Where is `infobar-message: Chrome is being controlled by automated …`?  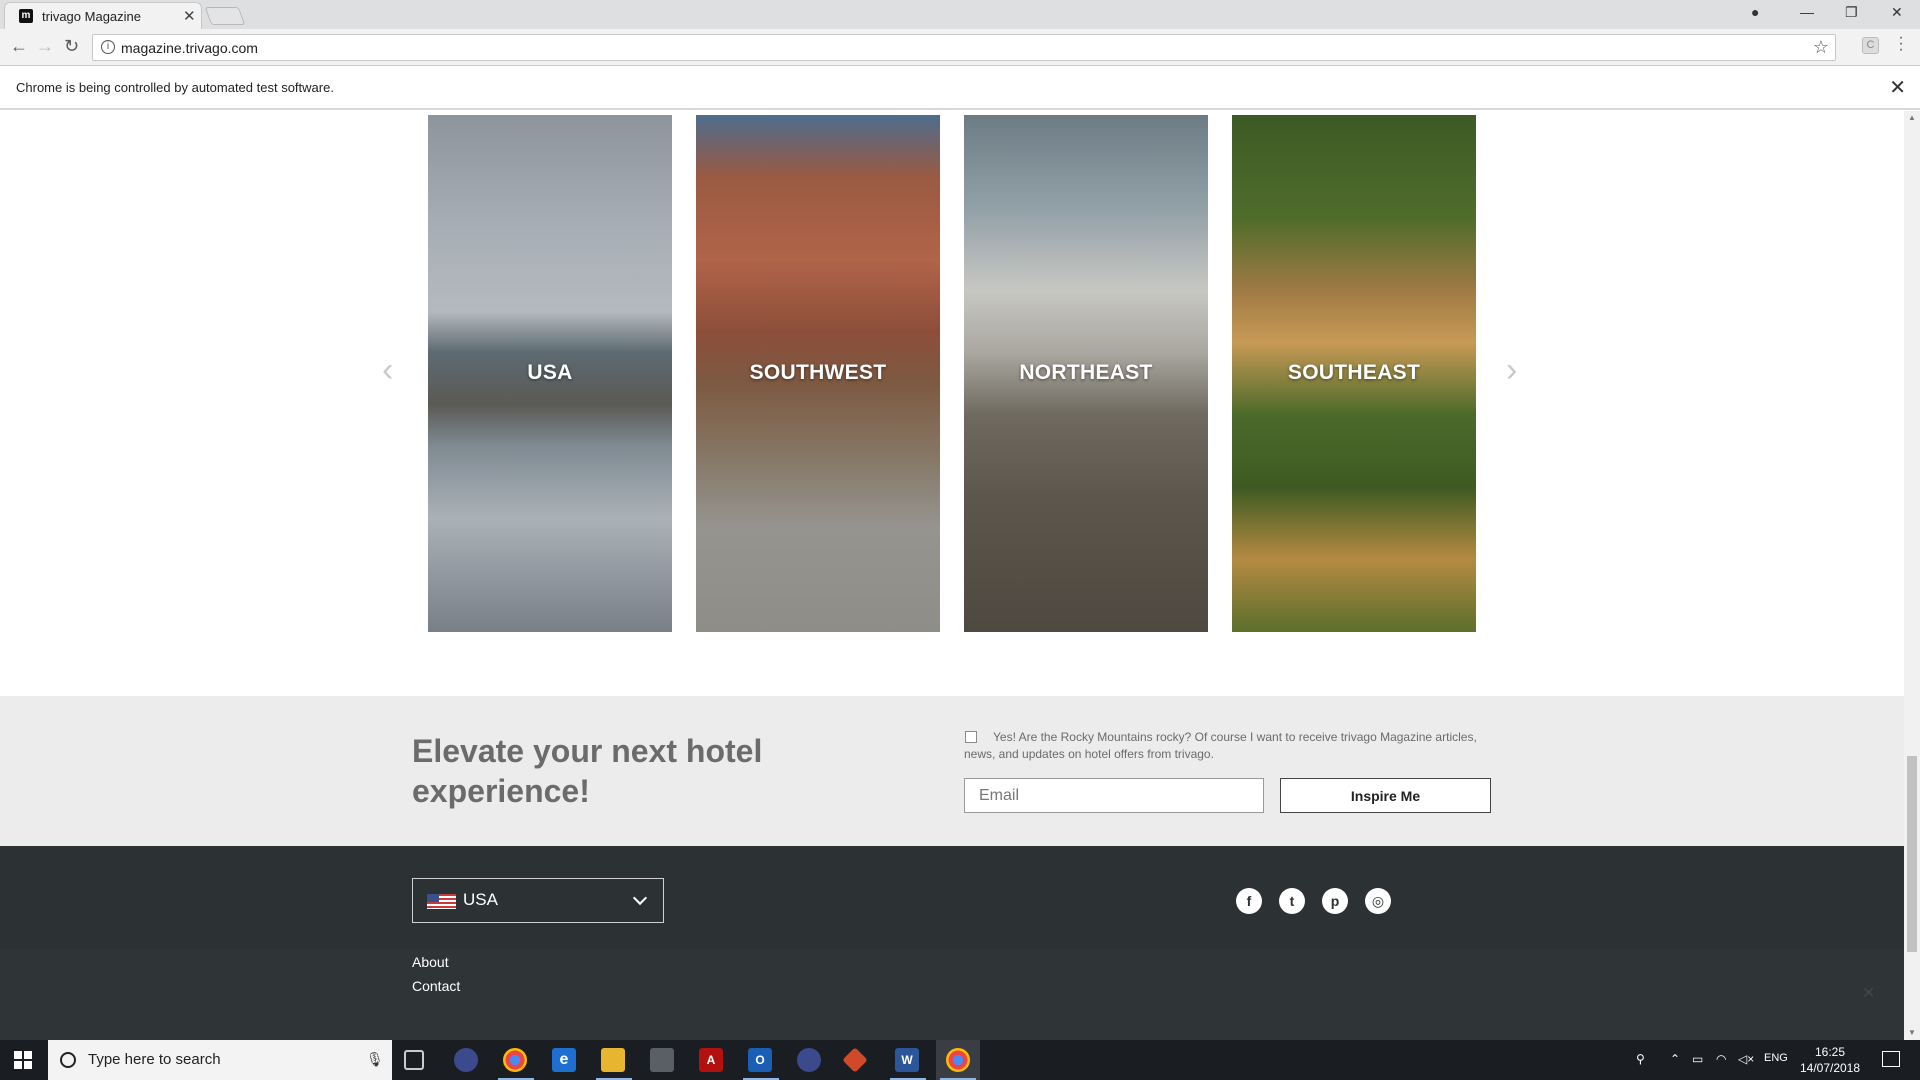 infobar-message: Chrome is being controlled by automated … is located at coordinates (175, 87).